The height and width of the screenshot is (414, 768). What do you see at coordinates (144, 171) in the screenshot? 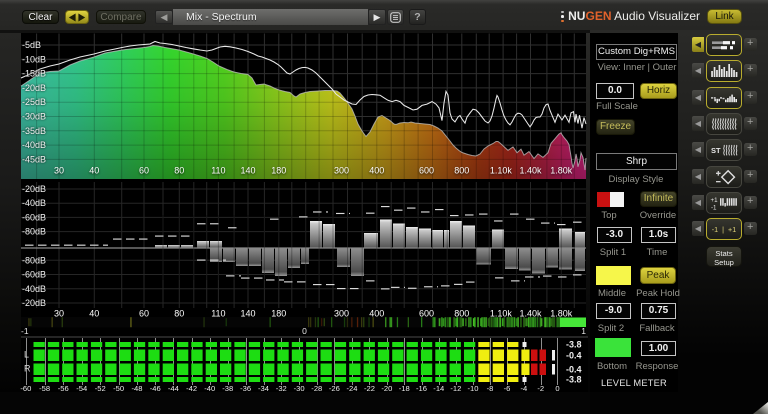
I see `svg-text: 60` at bounding box center [144, 171].